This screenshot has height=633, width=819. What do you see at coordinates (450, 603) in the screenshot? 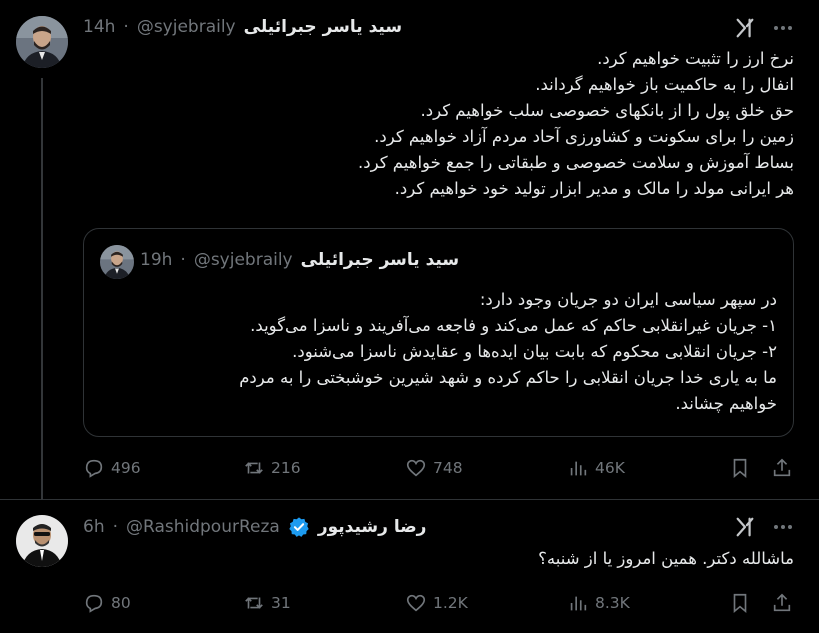
I see `like-count: 1.2K` at bounding box center [450, 603].